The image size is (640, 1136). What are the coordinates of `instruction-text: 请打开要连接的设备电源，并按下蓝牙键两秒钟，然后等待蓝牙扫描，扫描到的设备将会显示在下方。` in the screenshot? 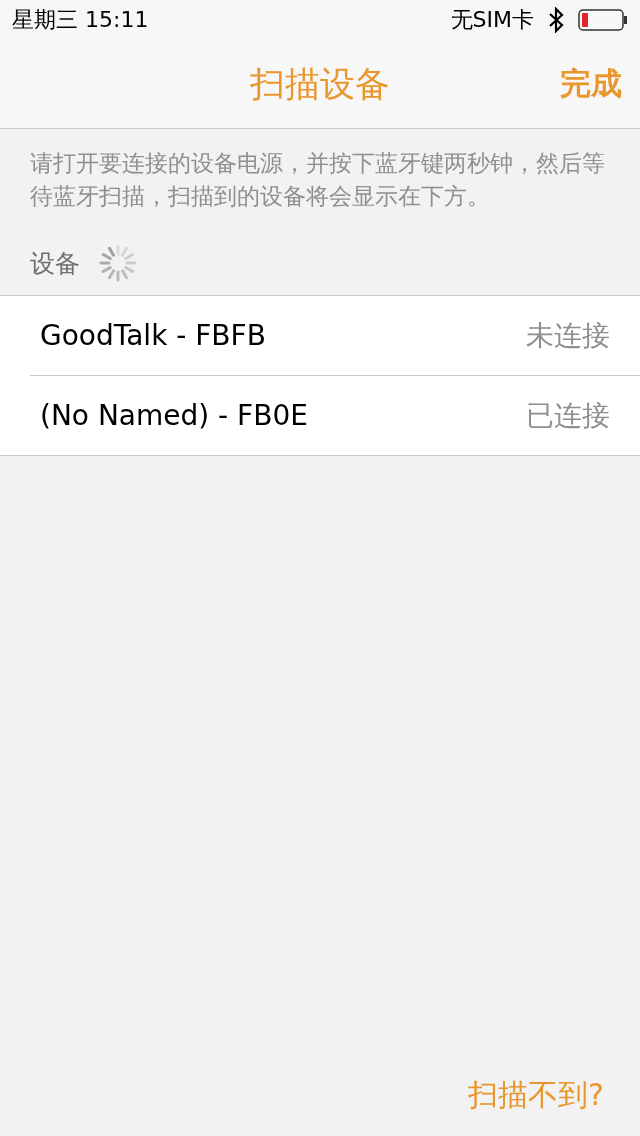 It's located at (318, 180).